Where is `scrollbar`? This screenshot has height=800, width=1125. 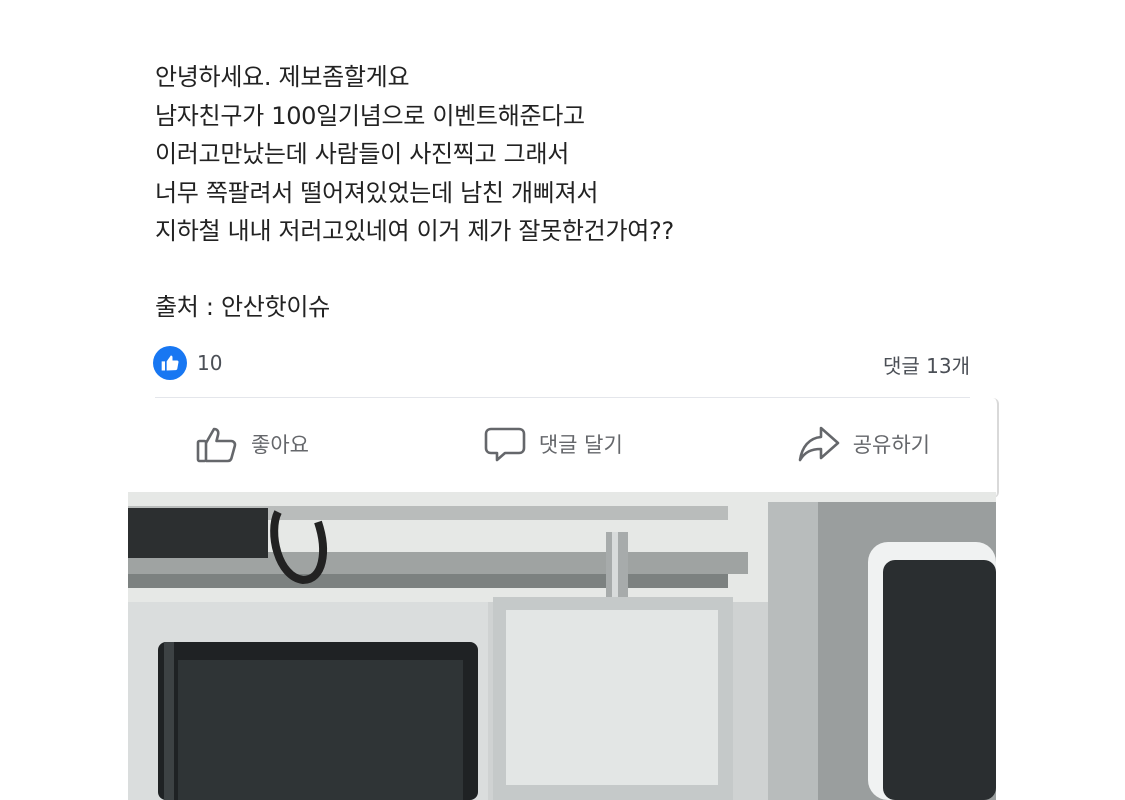
scrollbar is located at coordinates (994, 448).